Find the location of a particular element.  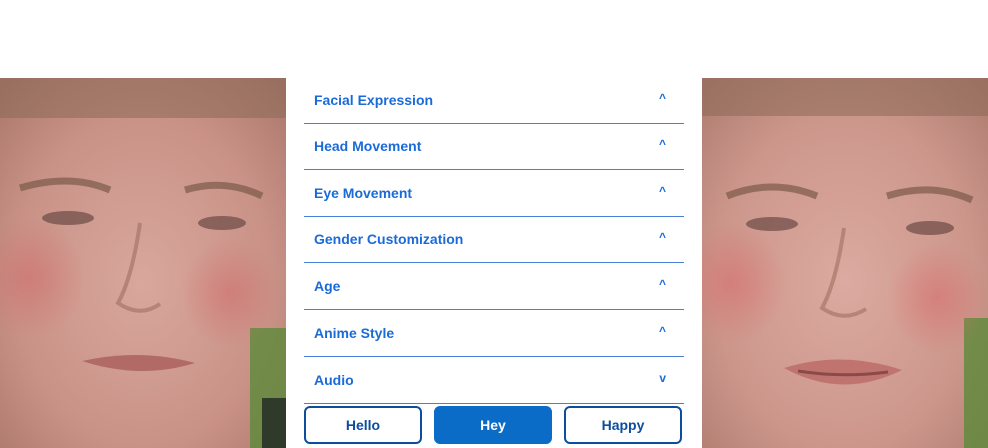

section-age: Age ^ is located at coordinates (494, 287).